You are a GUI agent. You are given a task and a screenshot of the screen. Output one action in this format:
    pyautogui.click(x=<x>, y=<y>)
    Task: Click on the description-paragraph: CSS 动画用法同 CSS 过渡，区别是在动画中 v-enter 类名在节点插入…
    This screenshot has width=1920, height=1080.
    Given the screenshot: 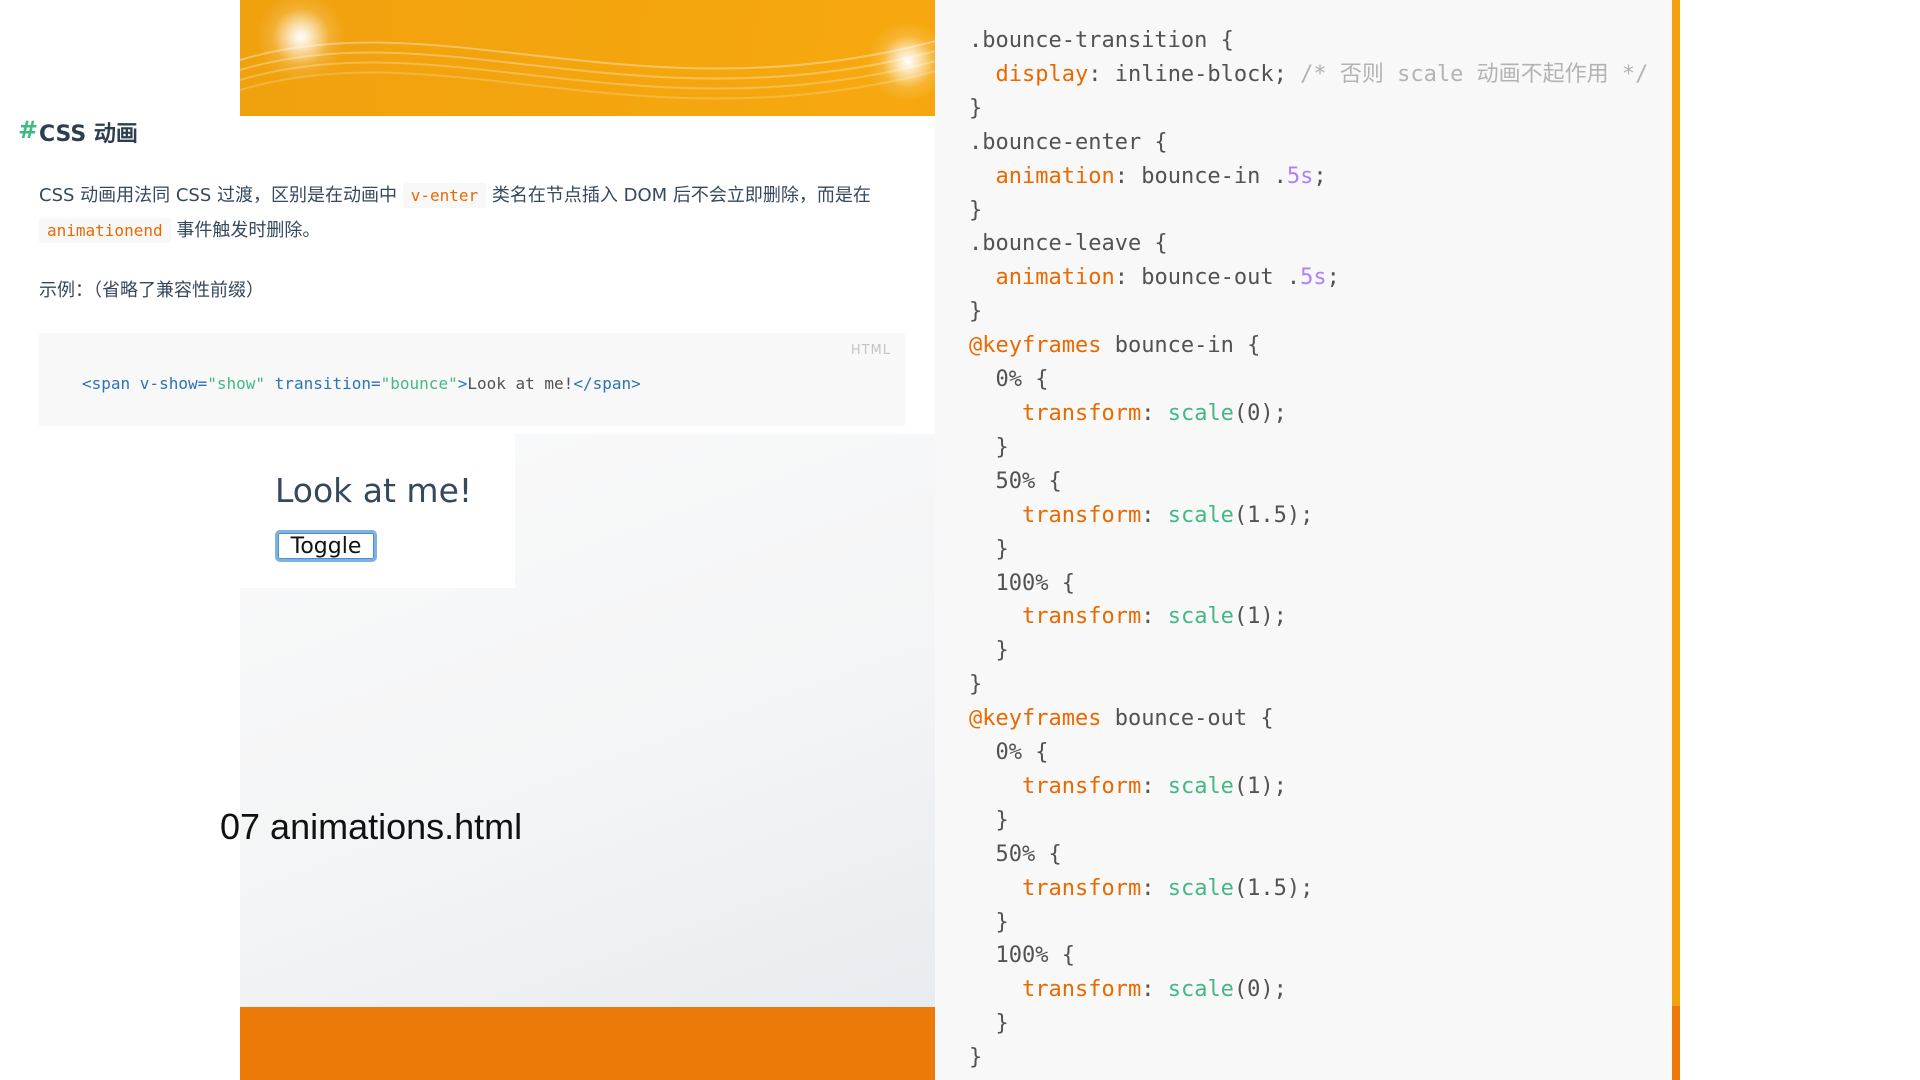 What is the action you would take?
    pyautogui.click(x=455, y=213)
    